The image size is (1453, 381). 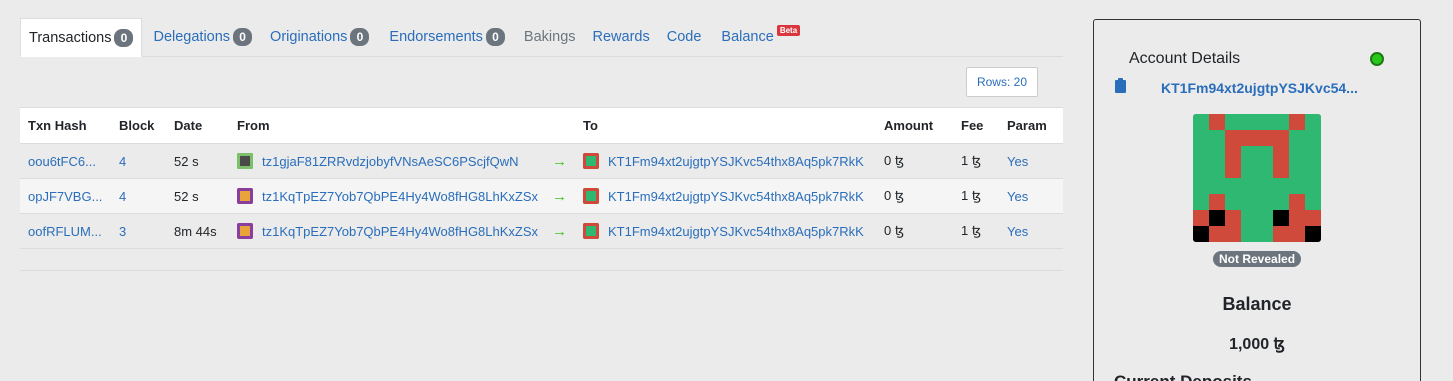 What do you see at coordinates (747, 37) in the screenshot?
I see `tab-label: Balance` at bounding box center [747, 37].